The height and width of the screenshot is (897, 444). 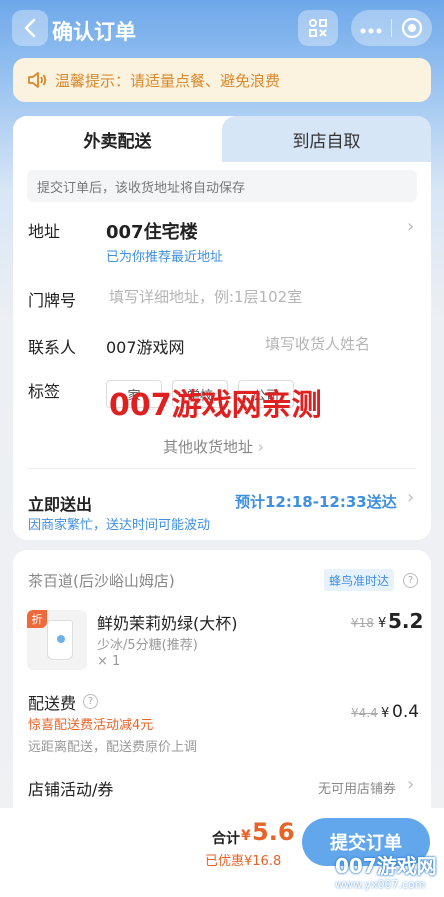 I want to click on tag-label: 标签, so click(x=44, y=391).